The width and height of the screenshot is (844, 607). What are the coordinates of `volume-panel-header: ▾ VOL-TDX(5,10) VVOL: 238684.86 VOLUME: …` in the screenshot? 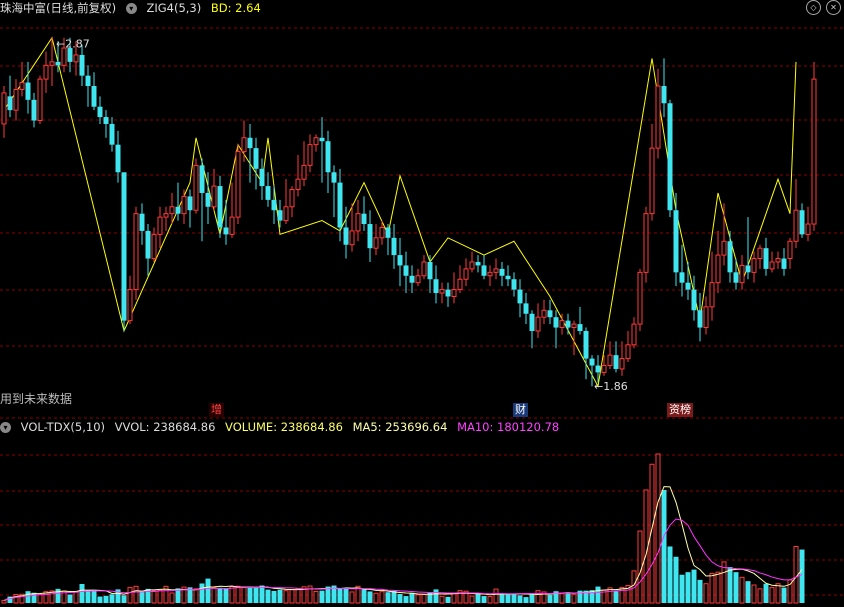 It's located at (282, 427).